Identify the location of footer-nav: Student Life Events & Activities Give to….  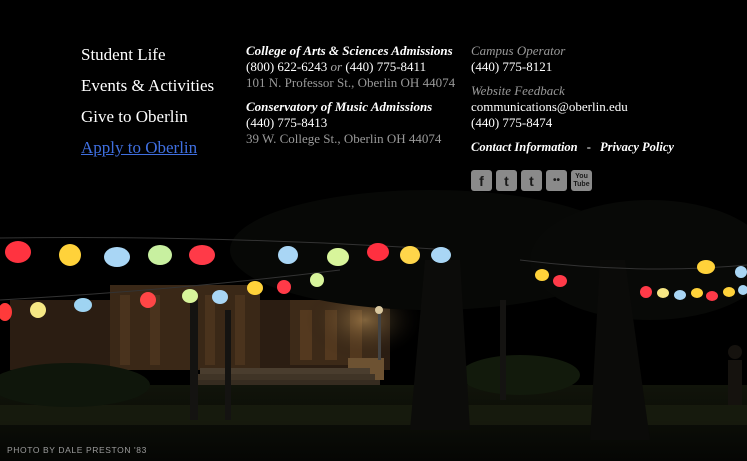
(147, 106).